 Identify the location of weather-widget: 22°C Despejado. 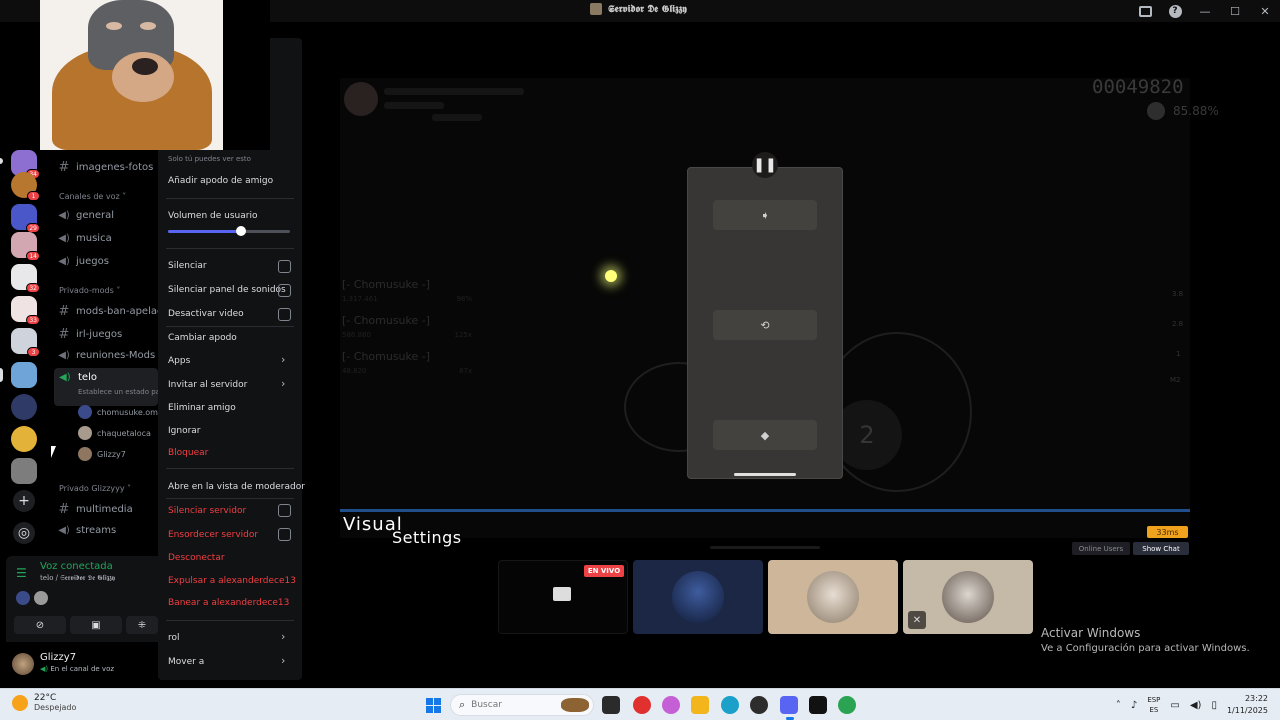
(44, 702).